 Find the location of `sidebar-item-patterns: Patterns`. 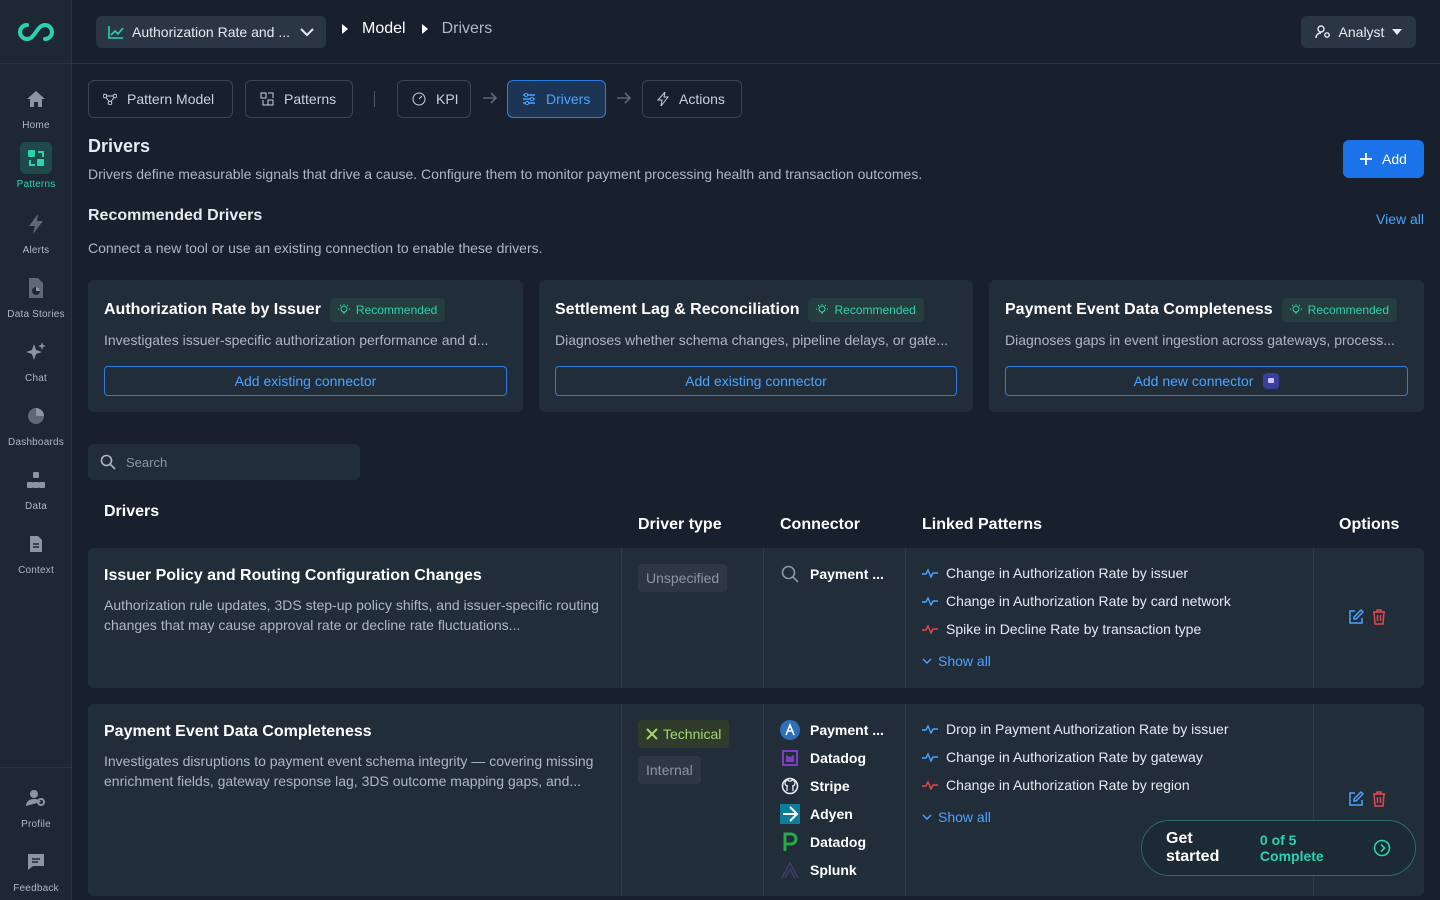

sidebar-item-patterns: Patterns is located at coordinates (36, 166).